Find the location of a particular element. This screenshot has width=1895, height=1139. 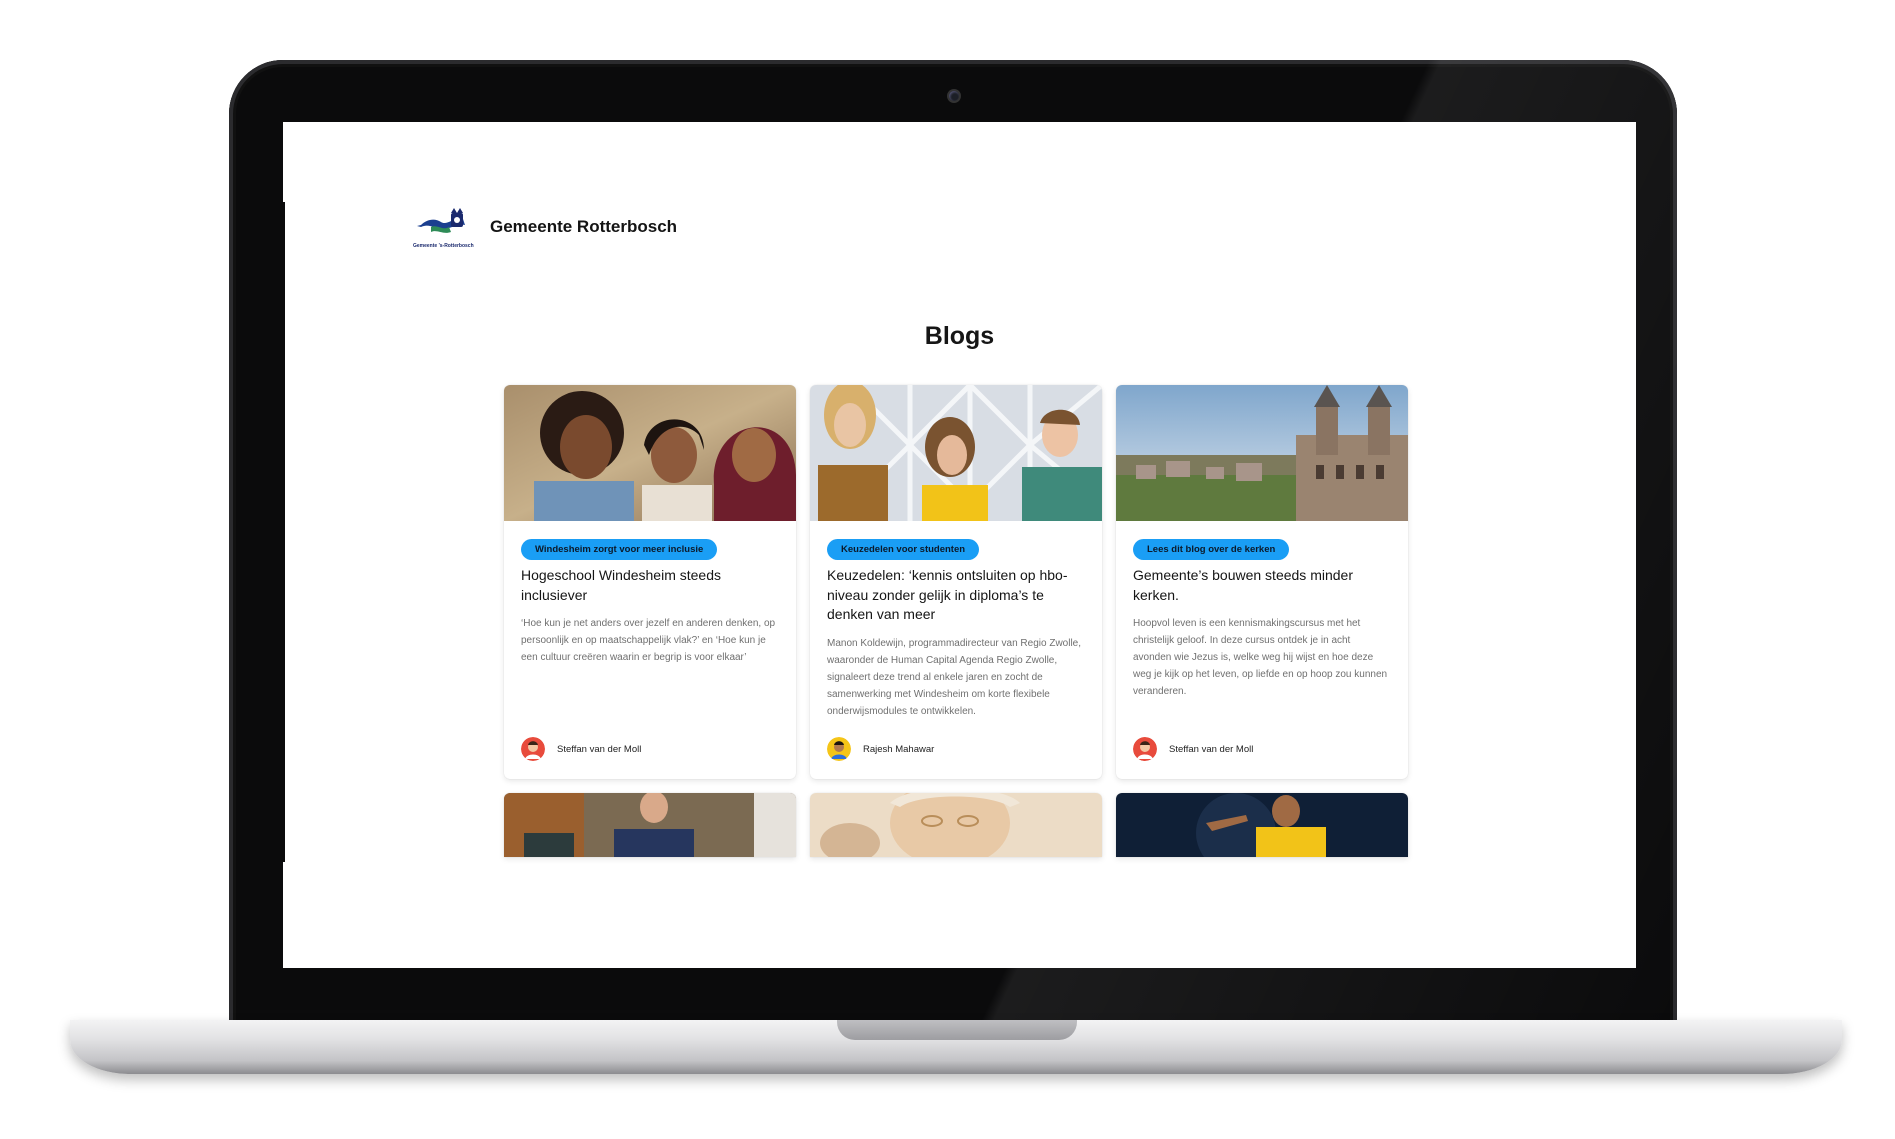

elderly-woman-photo is located at coordinates (956, 825).